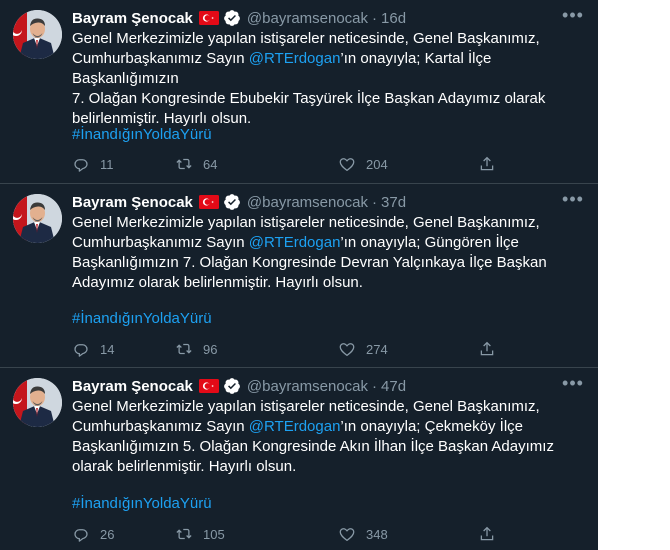 The width and height of the screenshot is (670, 550). I want to click on tweet-header: Bayram Şenocak @bayramsenocak · 16d, so click(239, 18).